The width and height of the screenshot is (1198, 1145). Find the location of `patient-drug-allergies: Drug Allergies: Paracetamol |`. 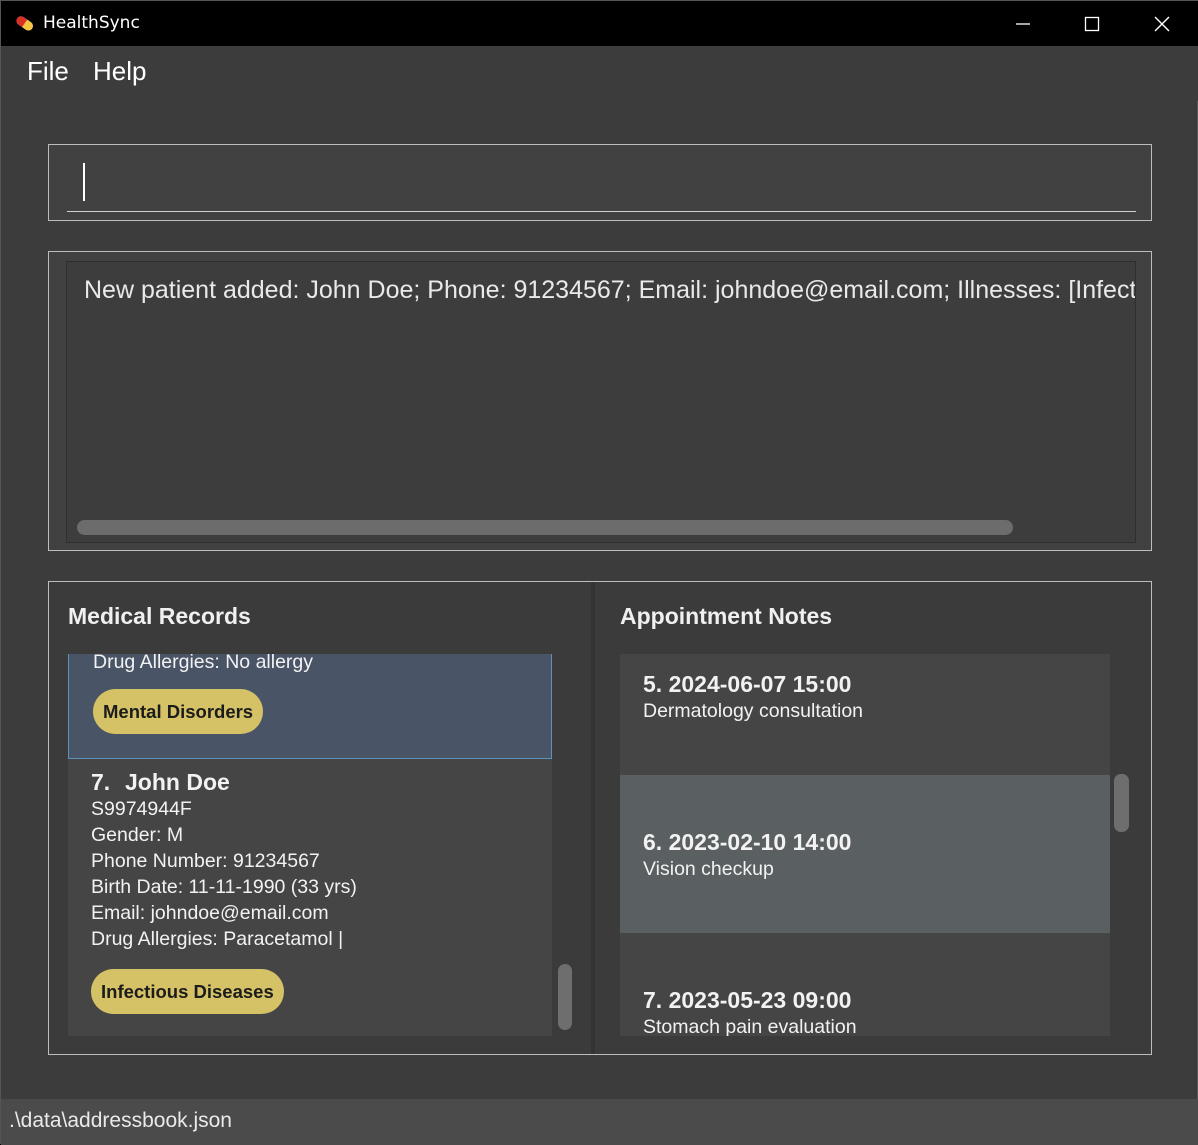

patient-drug-allergies: Drug Allergies: Paracetamol | is located at coordinates (217, 939).